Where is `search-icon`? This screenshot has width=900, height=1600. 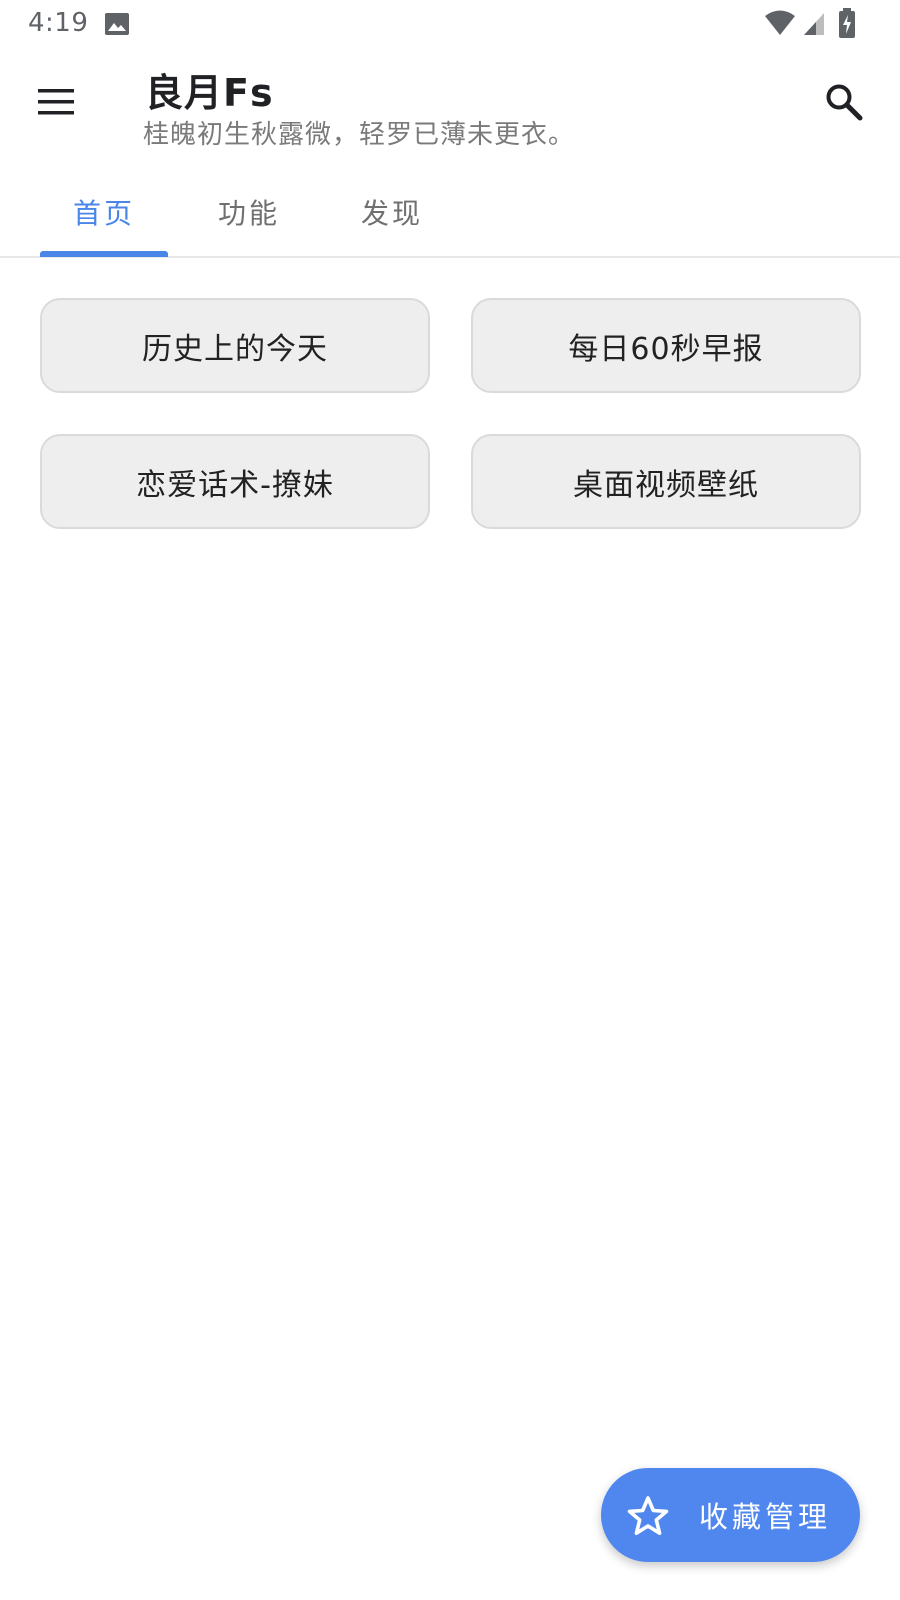 search-icon is located at coordinates (844, 102).